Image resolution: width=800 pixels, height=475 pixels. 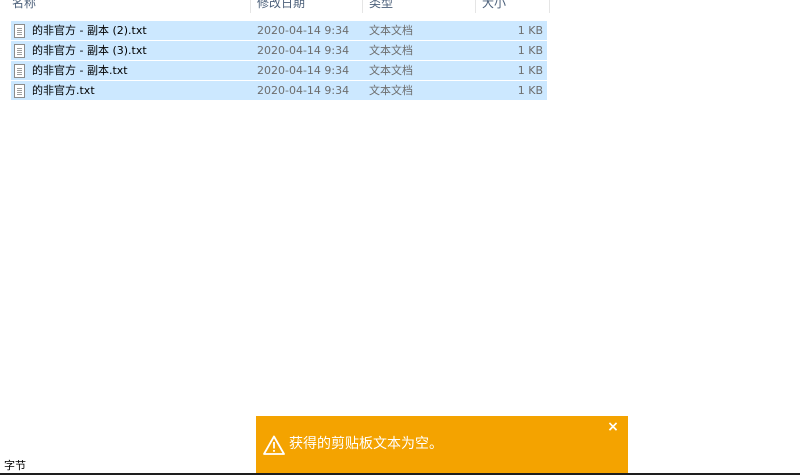 I want to click on file-name: 的非官方 - 副本 (3).txt, so click(x=89, y=50).